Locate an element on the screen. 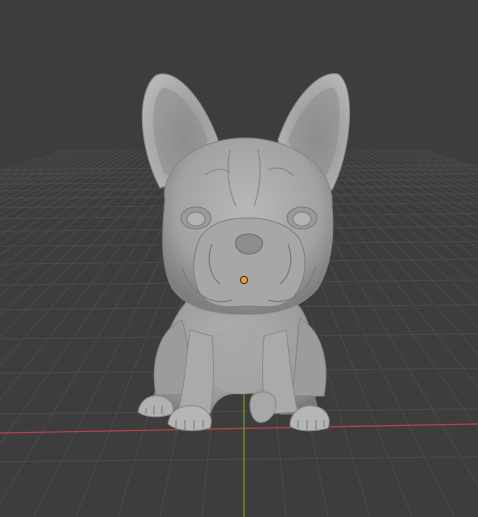 The width and height of the screenshot is (478, 517). muzzle is located at coordinates (249, 262).